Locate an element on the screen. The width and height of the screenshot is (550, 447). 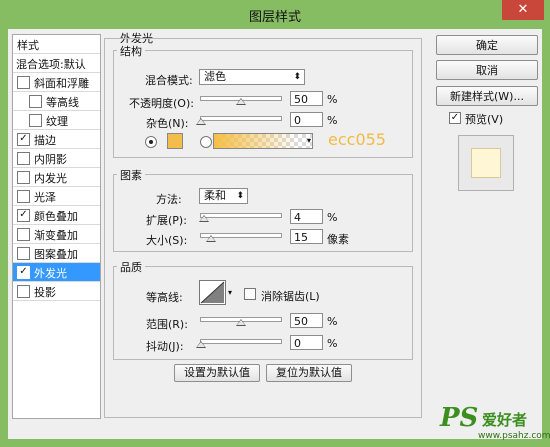
contour-label: 等高线: is located at coordinates (164, 297).